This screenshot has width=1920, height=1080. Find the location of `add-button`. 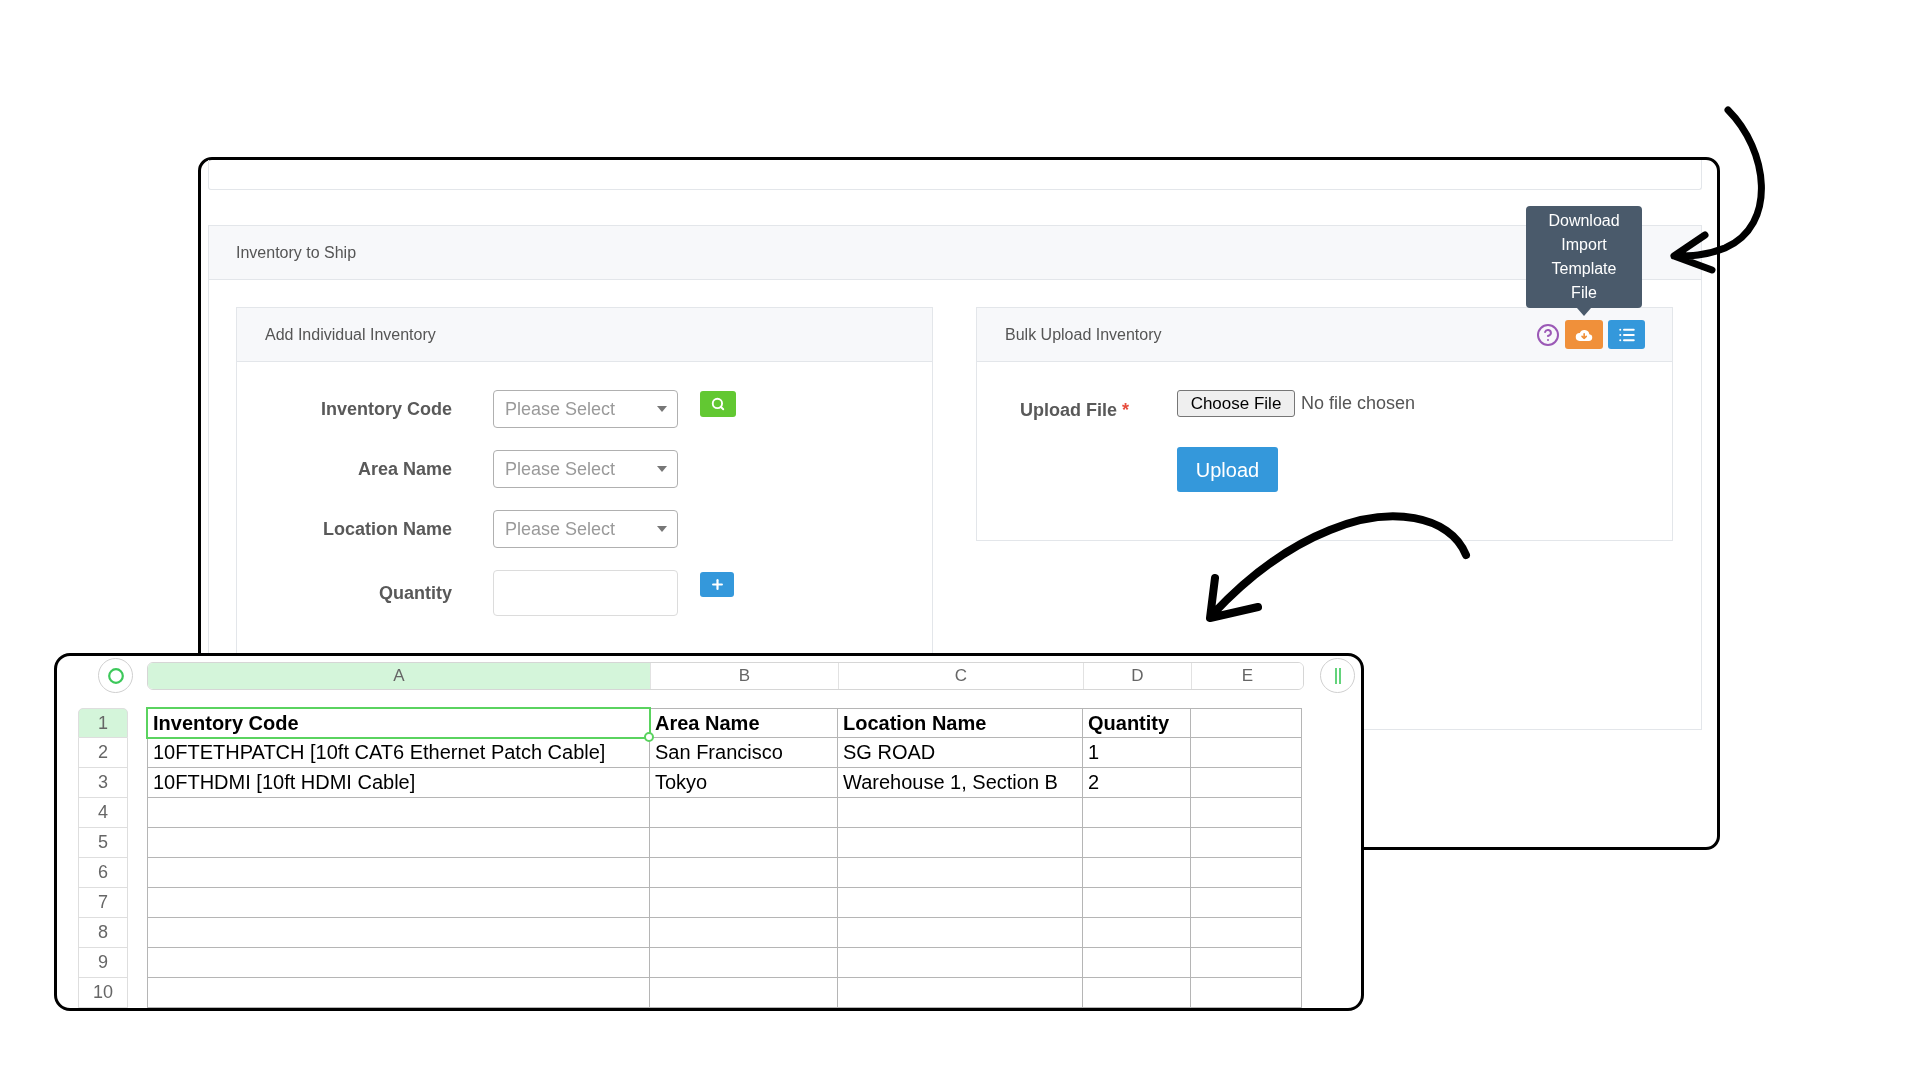

add-button is located at coordinates (717, 584).